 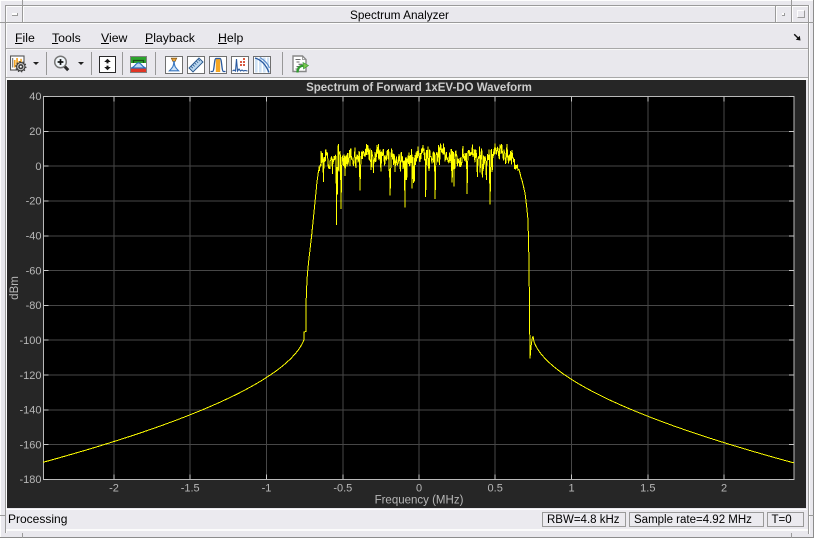 I want to click on svg-text: -160, so click(x=30, y=445).